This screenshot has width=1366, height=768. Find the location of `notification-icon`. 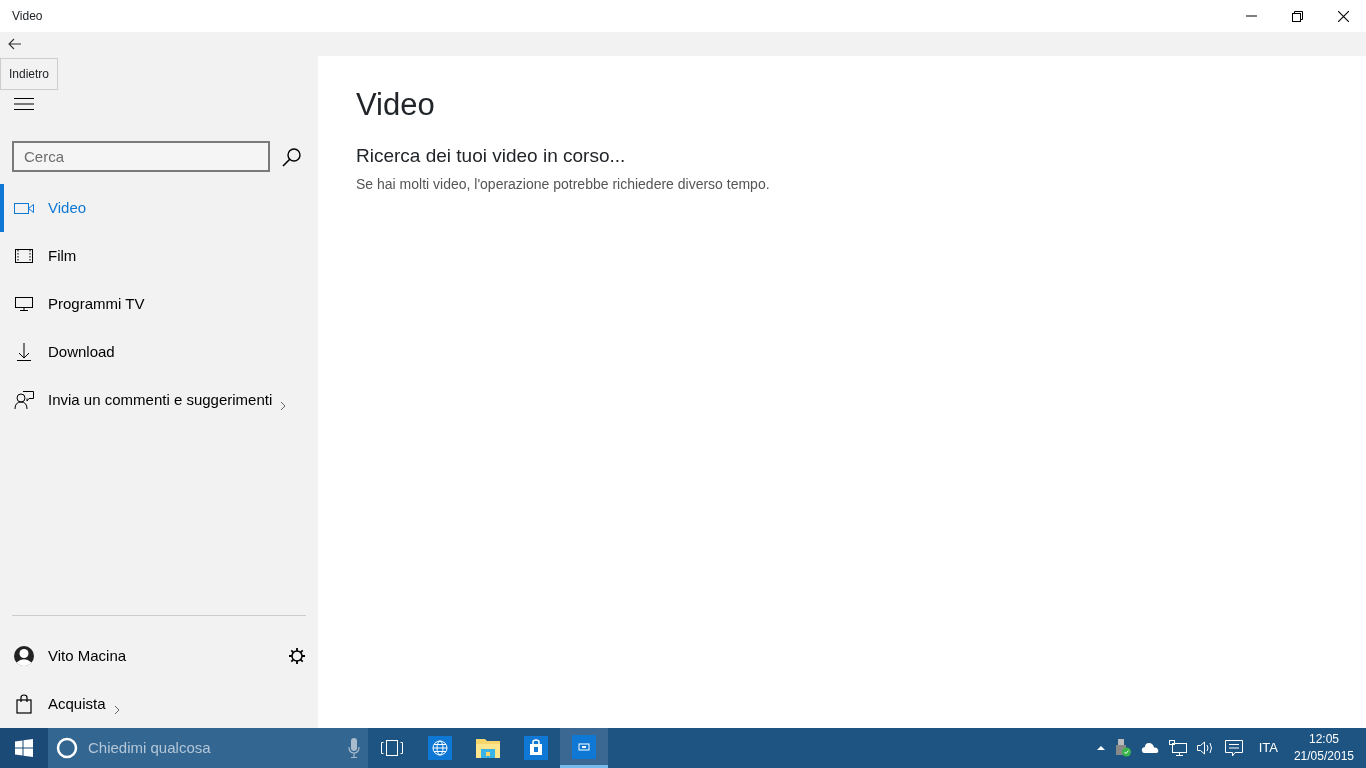

notification-icon is located at coordinates (1233, 748).